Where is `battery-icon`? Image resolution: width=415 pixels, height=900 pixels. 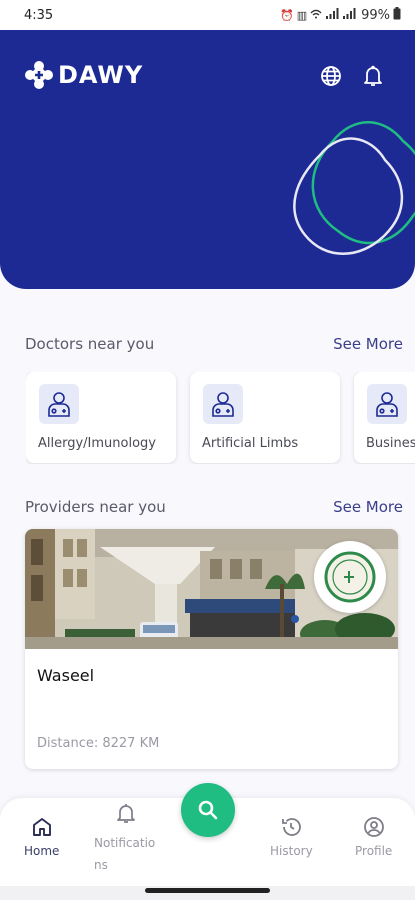 battery-icon is located at coordinates (397, 15).